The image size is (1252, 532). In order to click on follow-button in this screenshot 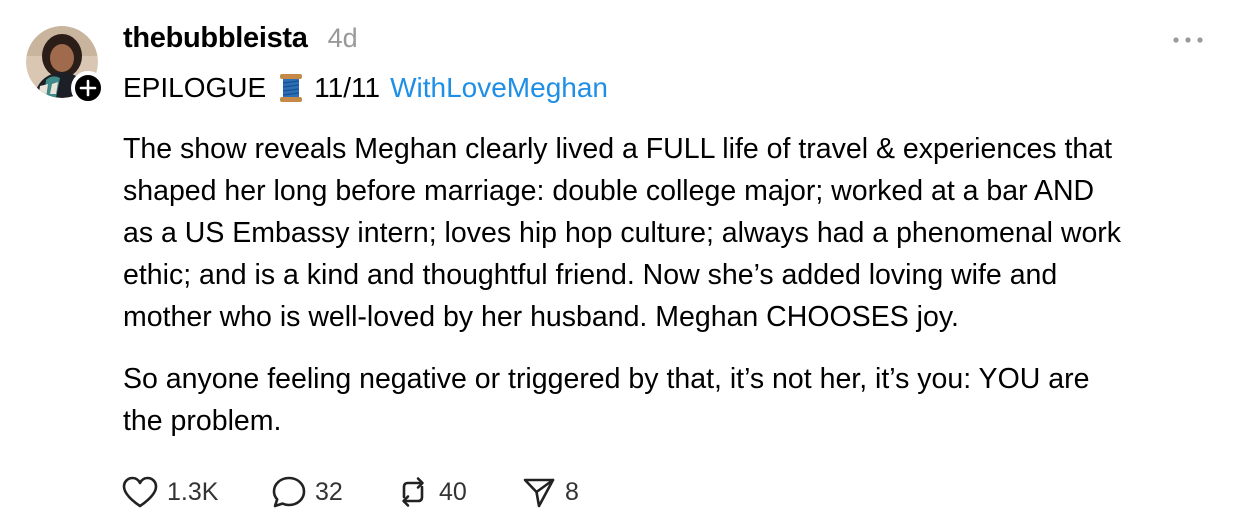, I will do `click(88, 88)`.